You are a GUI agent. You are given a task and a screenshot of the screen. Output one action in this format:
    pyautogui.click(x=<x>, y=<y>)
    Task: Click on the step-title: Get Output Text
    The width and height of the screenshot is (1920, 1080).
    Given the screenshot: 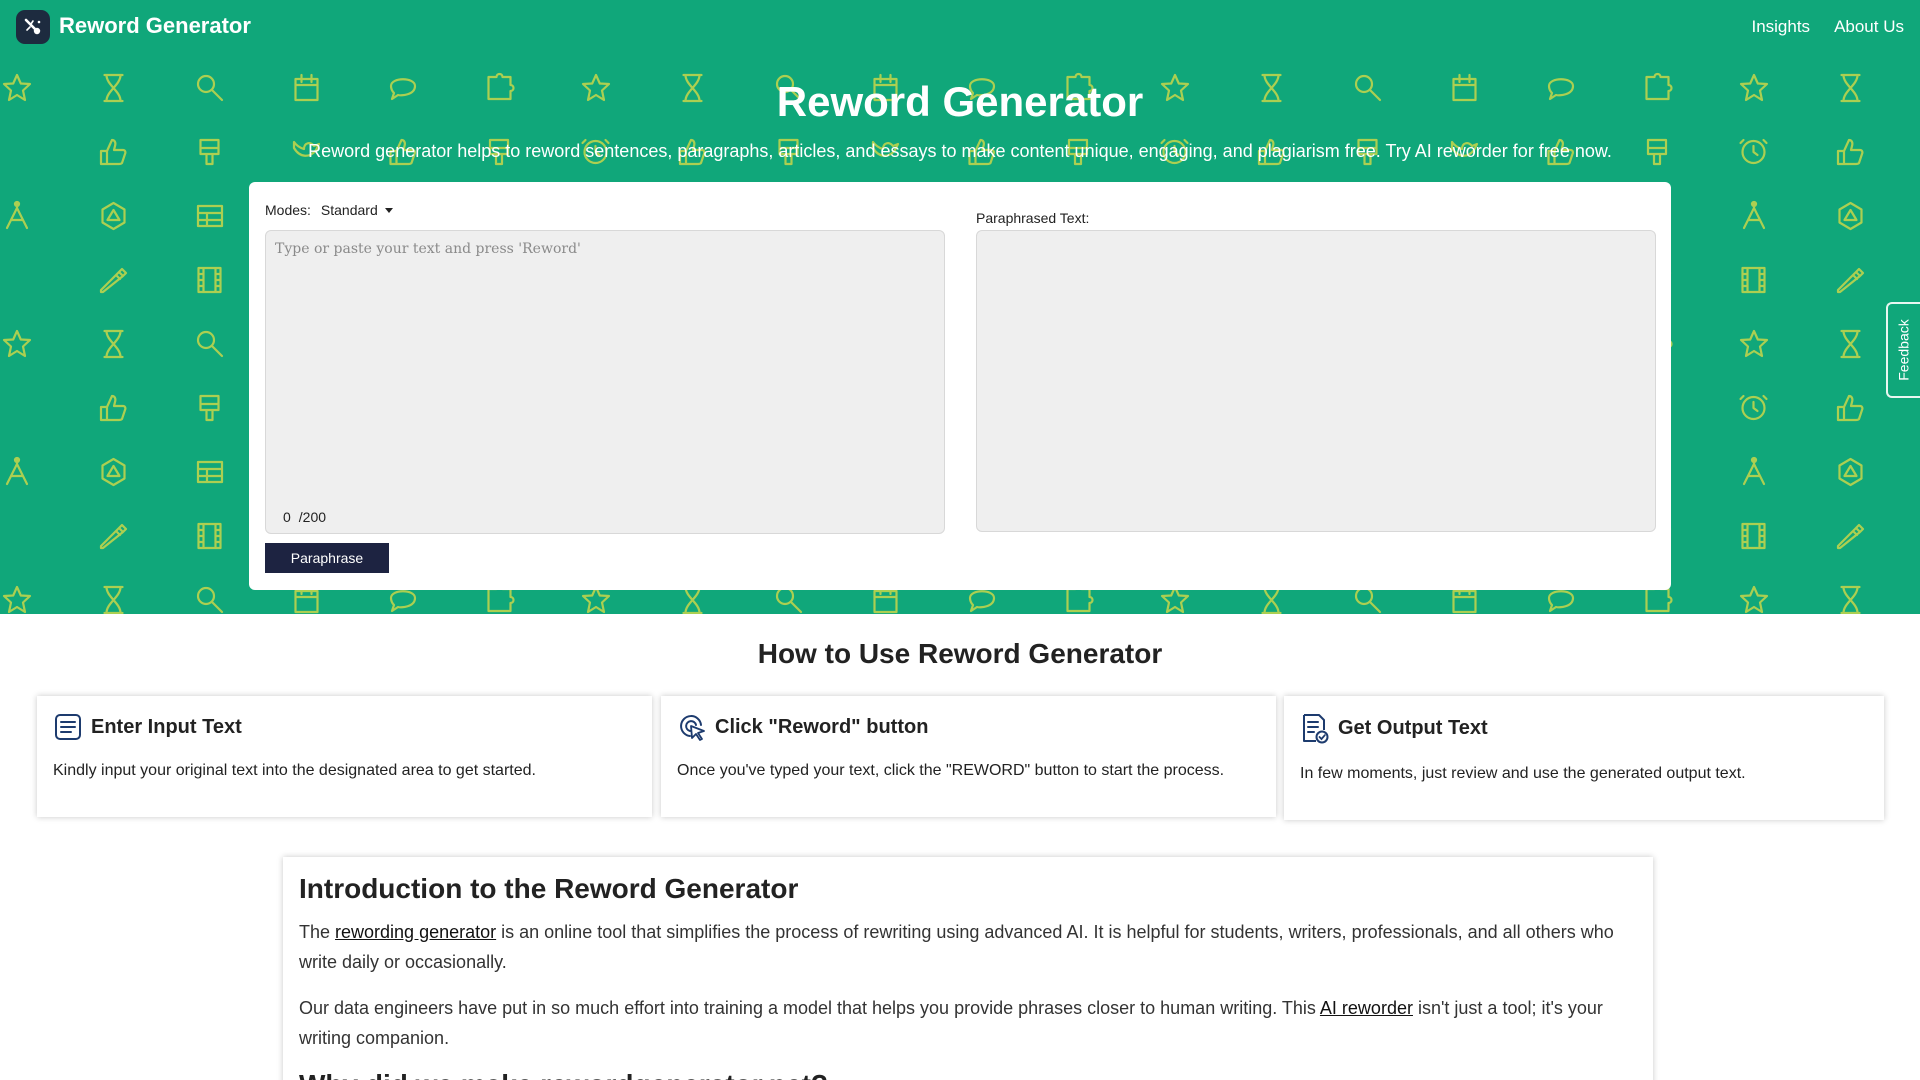 What is the action you would take?
    pyautogui.click(x=1413, y=727)
    